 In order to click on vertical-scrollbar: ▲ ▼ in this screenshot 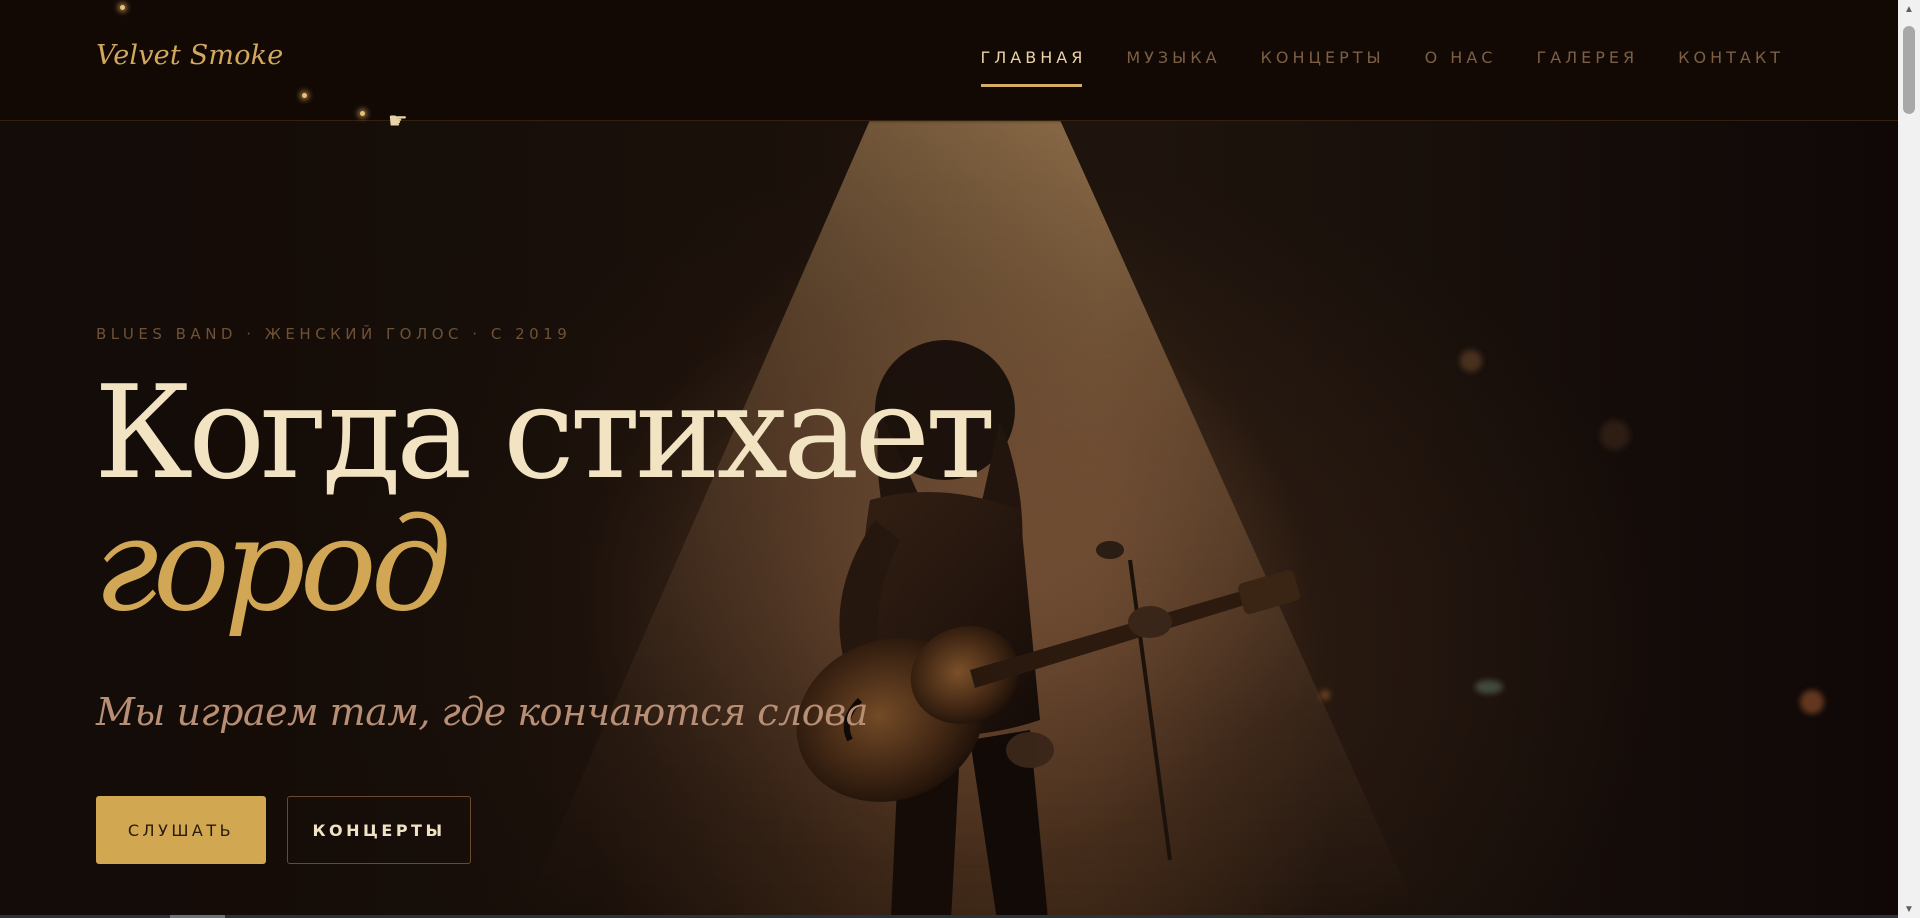, I will do `click(1909, 459)`.